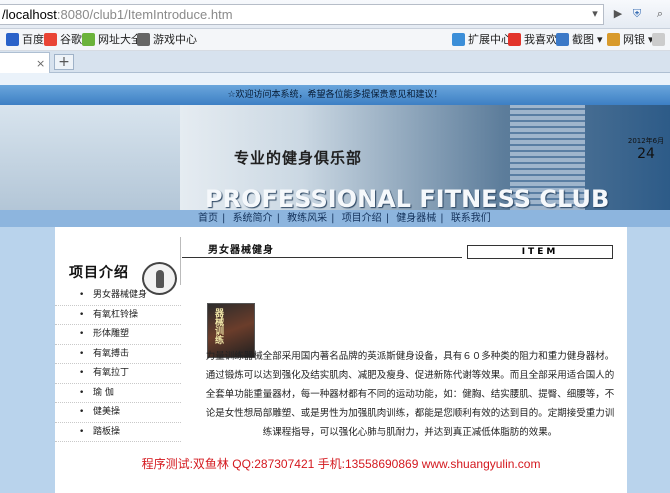 This screenshot has width=670, height=493. I want to click on page-top-band, so click(335, 79).